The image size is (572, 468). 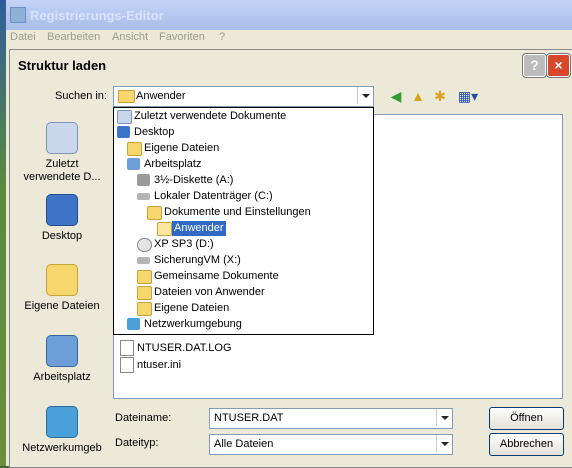 I want to click on cd-icon, so click(x=144, y=245).